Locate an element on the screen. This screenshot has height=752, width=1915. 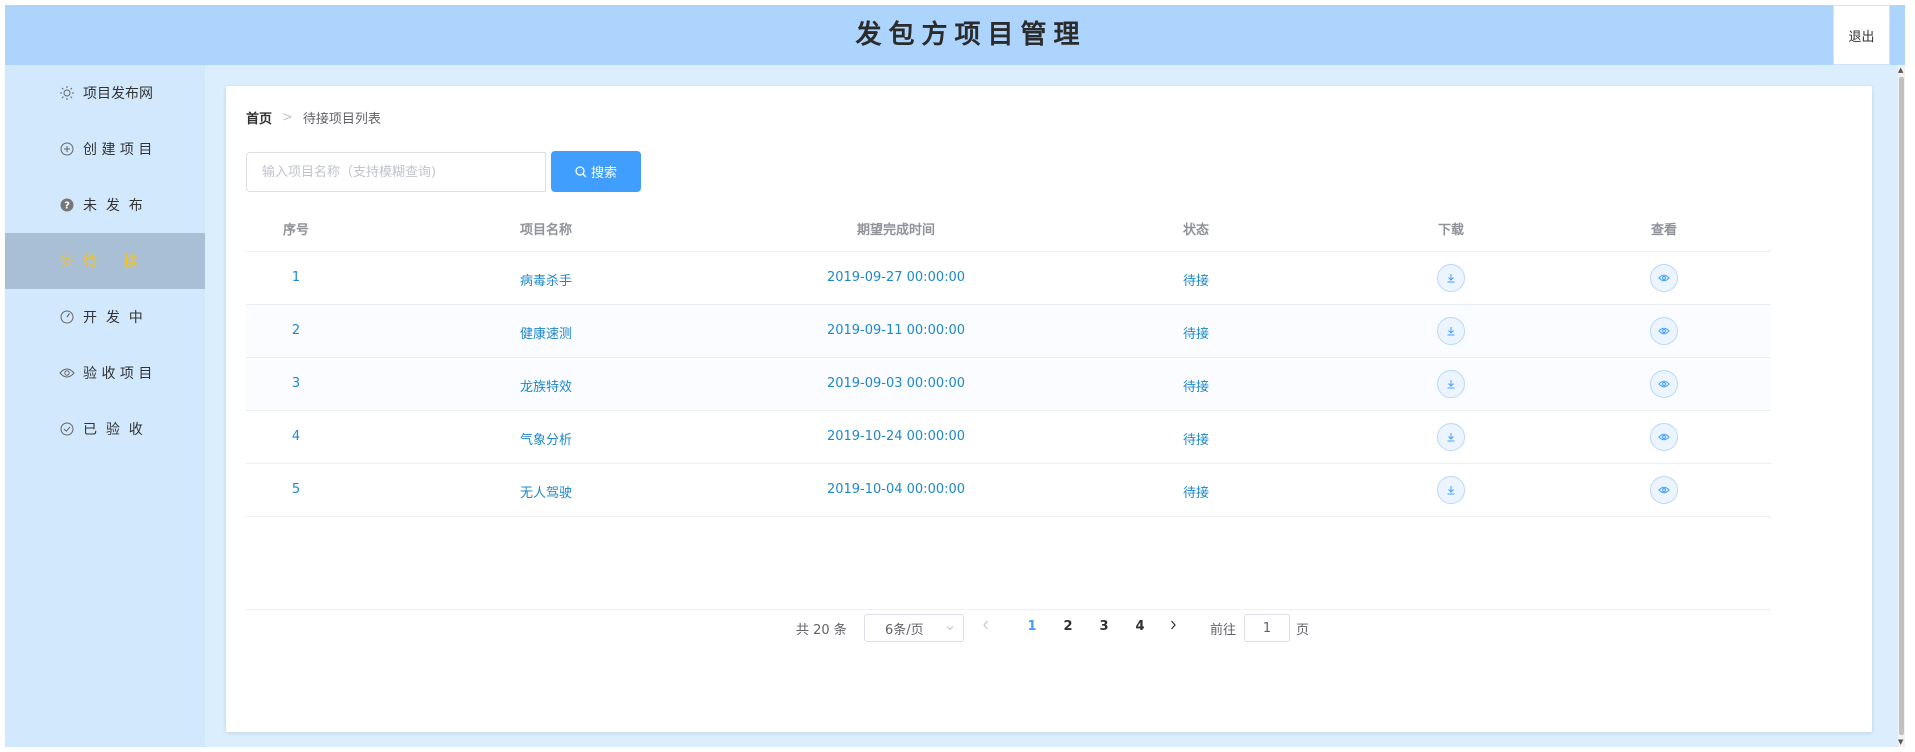
sidebar-item-accepted: 已 验 收 is located at coordinates (105, 429).